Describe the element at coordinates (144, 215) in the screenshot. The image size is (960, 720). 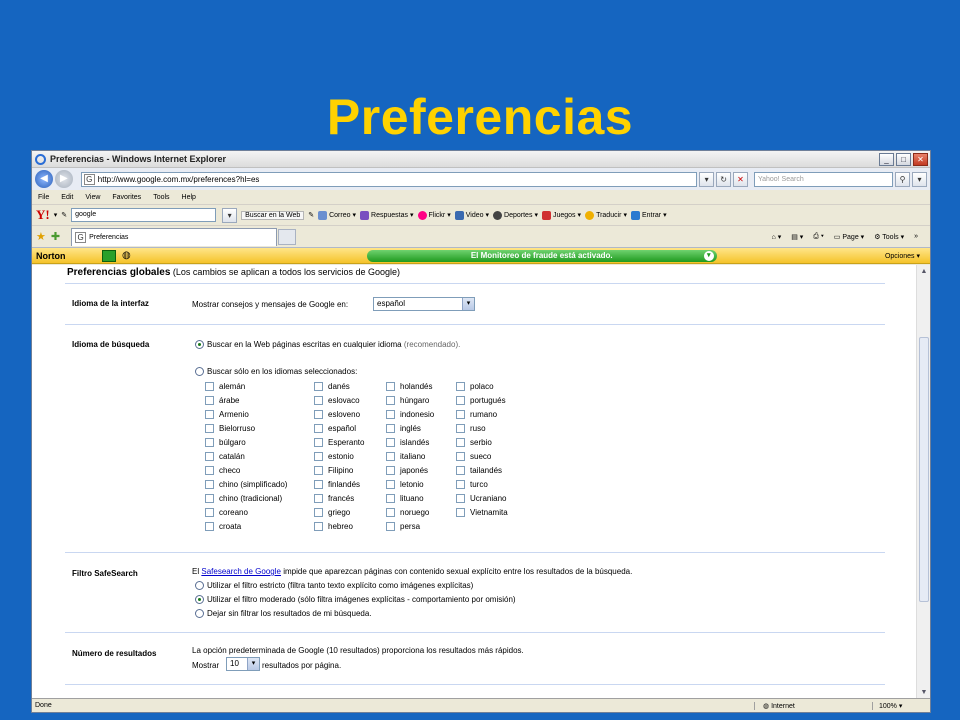
I see `yahoo-toolbar-search: google` at that location.